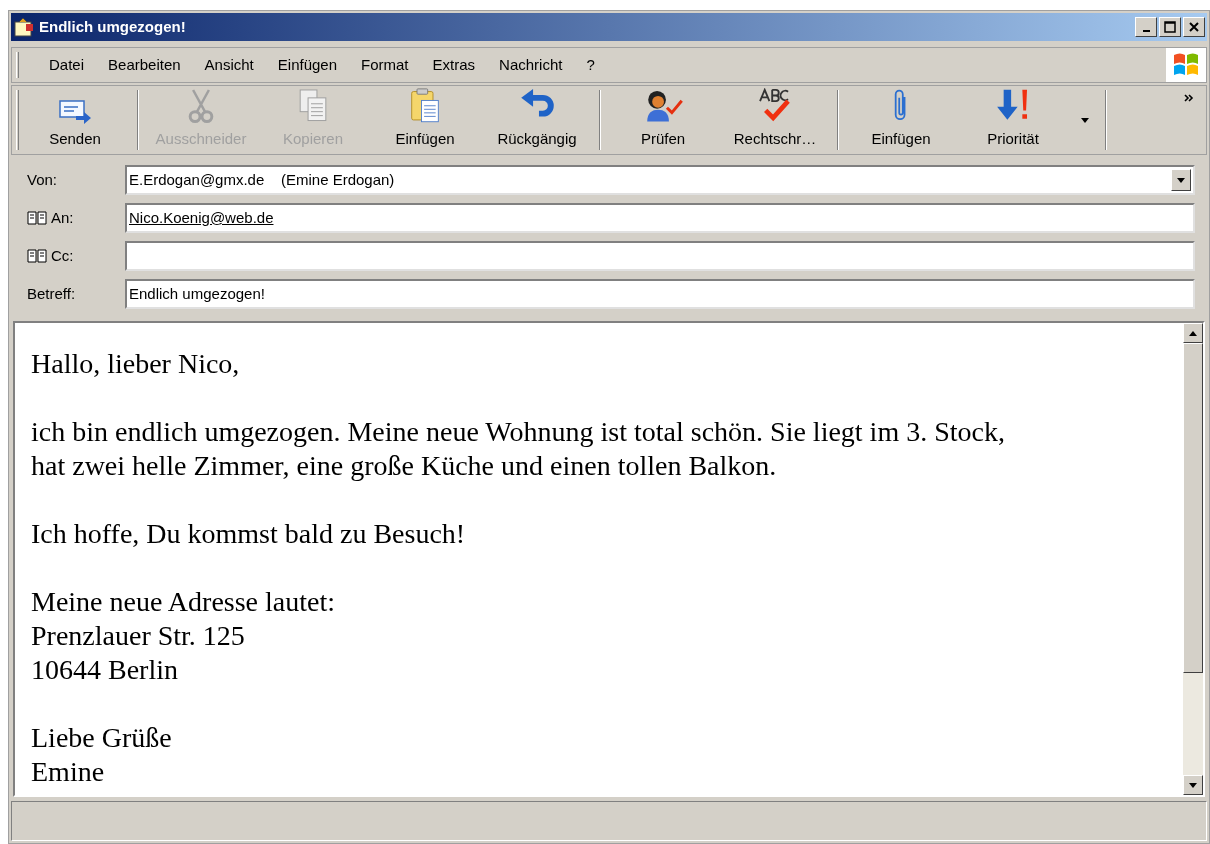  Describe the element at coordinates (51, 293) in the screenshot. I see `field-label: Betreff:` at that location.